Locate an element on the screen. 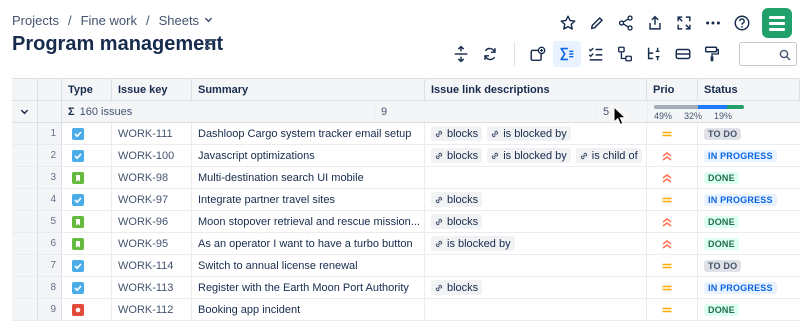 The image size is (800, 325). more-icon is located at coordinates (713, 23).